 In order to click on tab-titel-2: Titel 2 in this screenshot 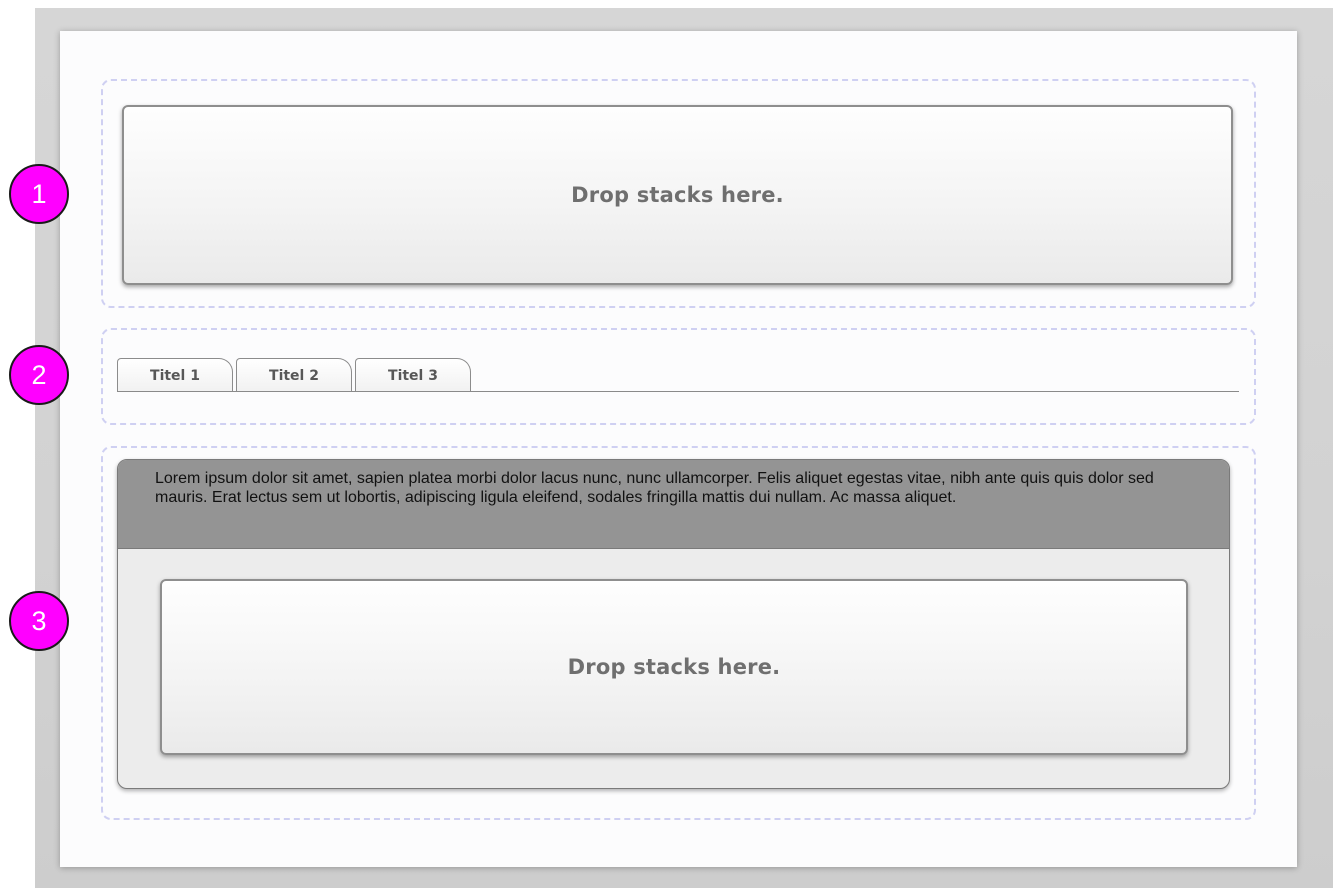, I will do `click(294, 375)`.